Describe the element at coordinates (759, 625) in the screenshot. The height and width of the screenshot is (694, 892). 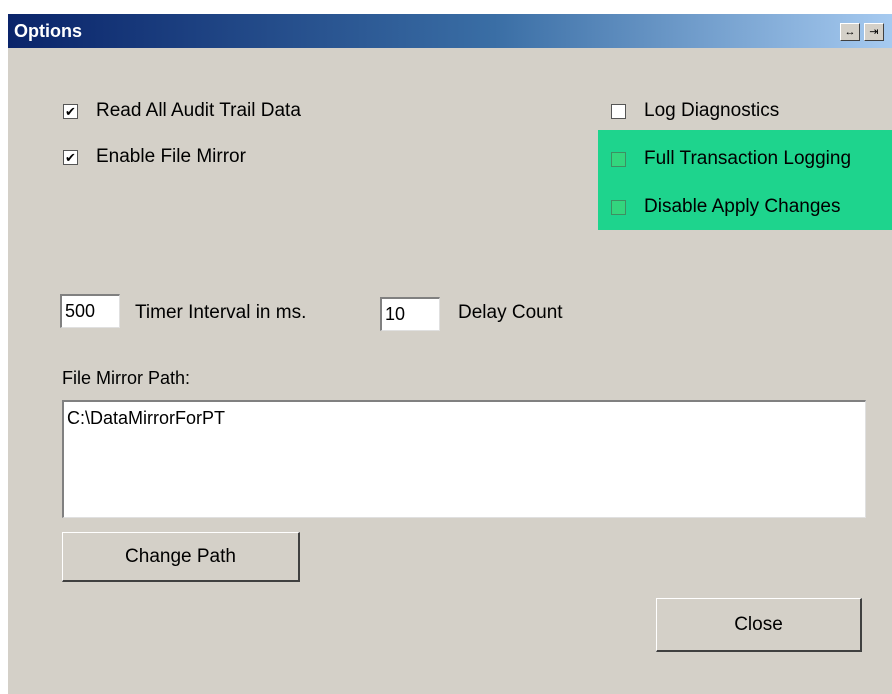
I see `close-button: Close` at that location.